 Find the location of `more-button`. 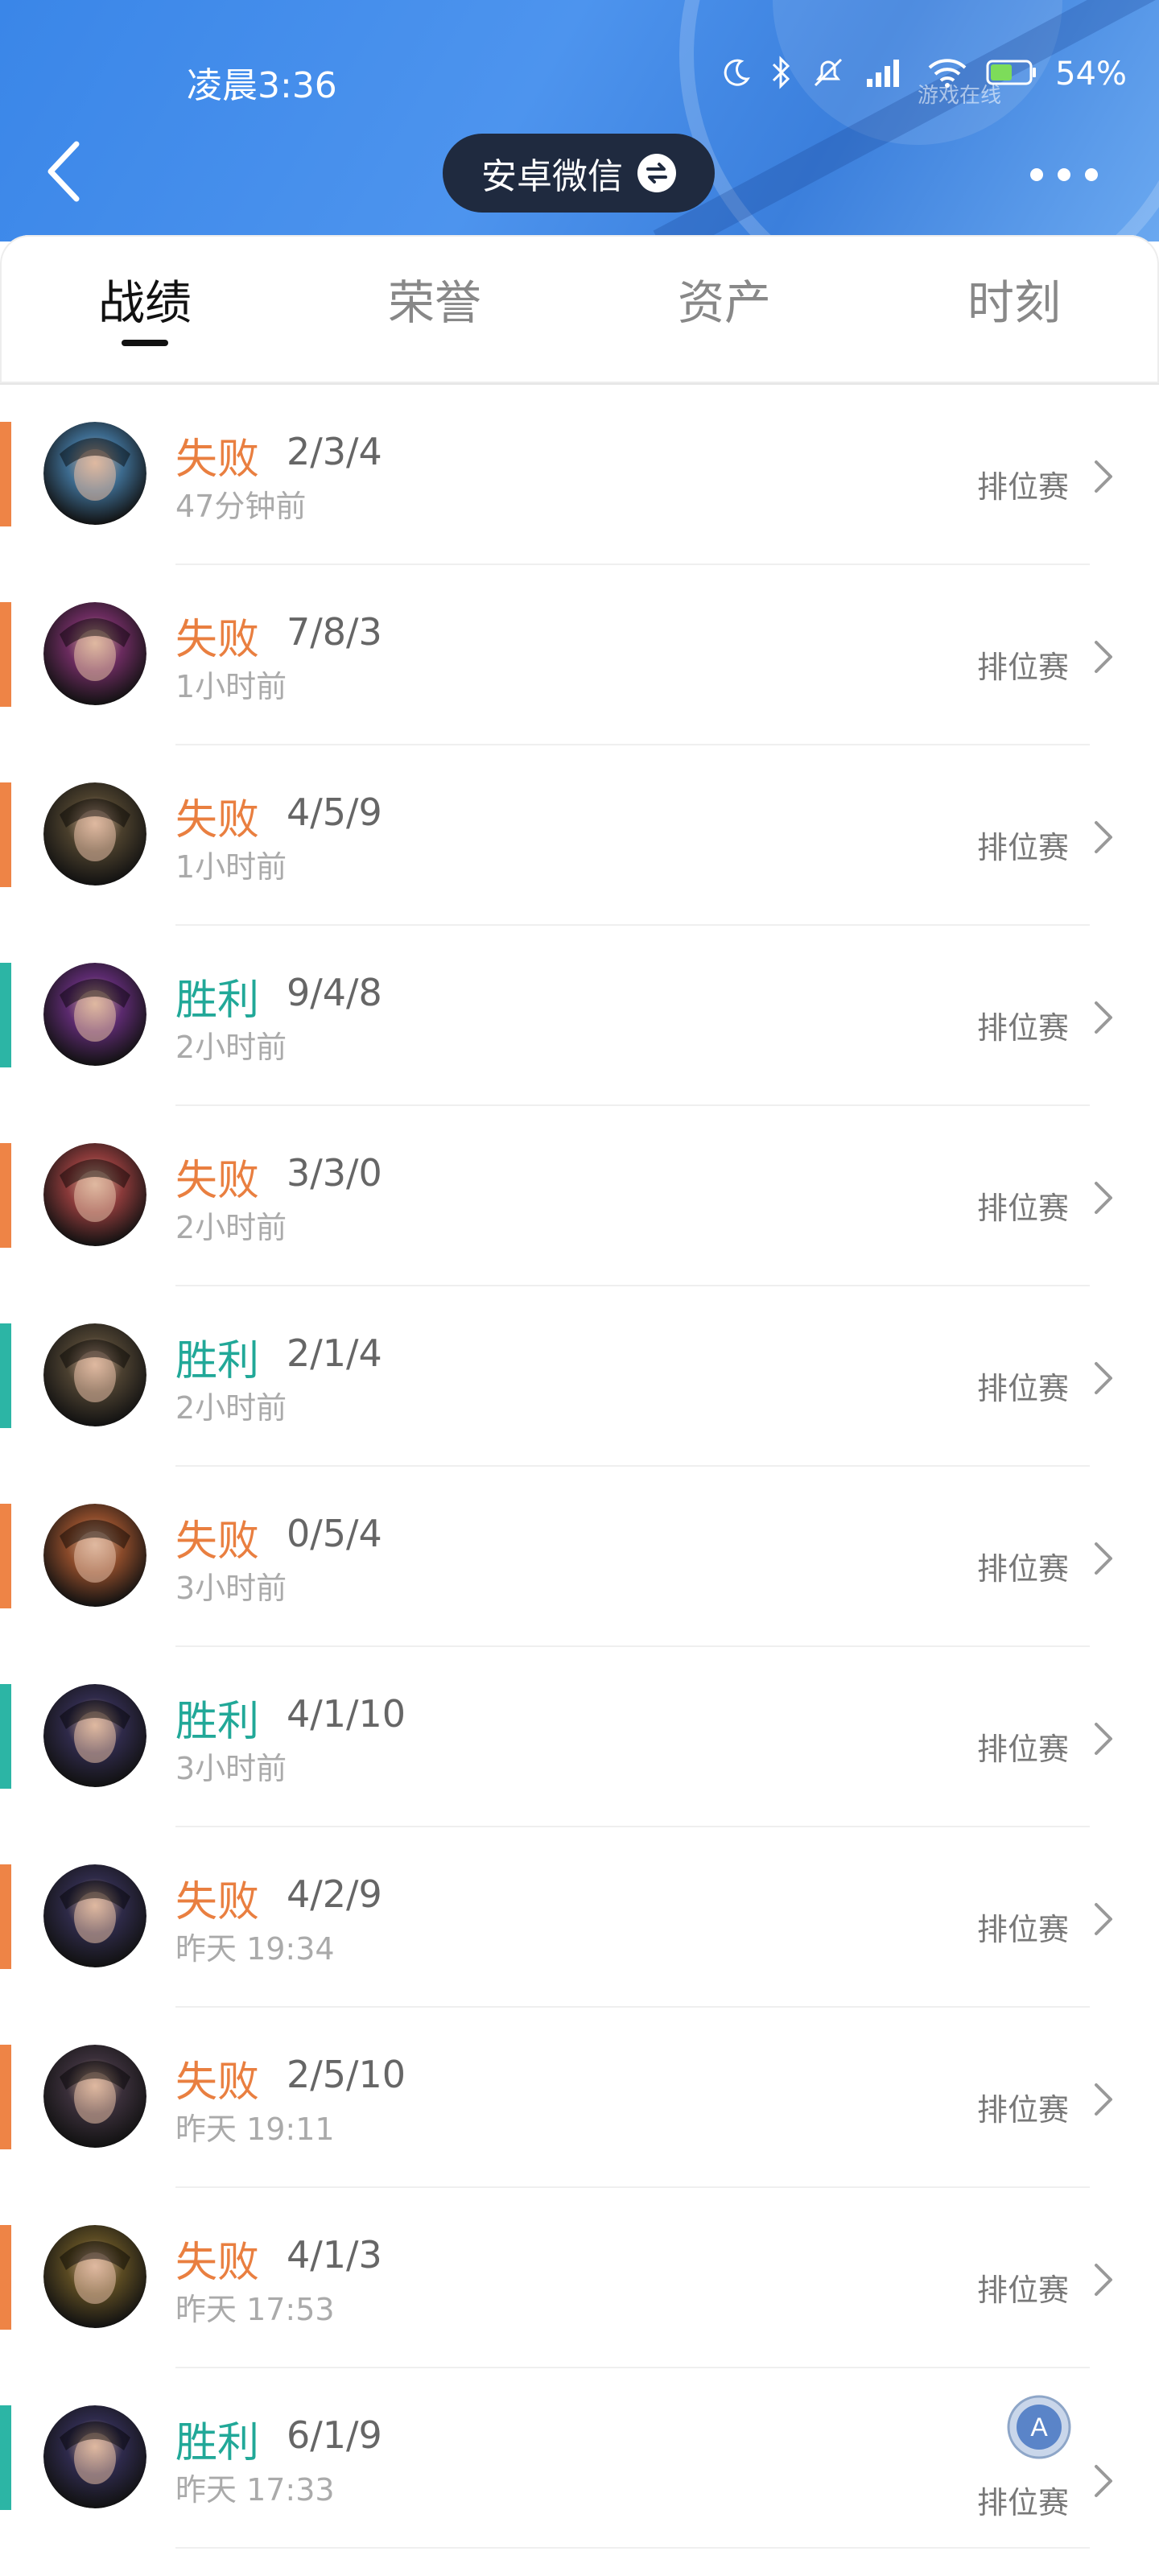

more-button is located at coordinates (1064, 174).